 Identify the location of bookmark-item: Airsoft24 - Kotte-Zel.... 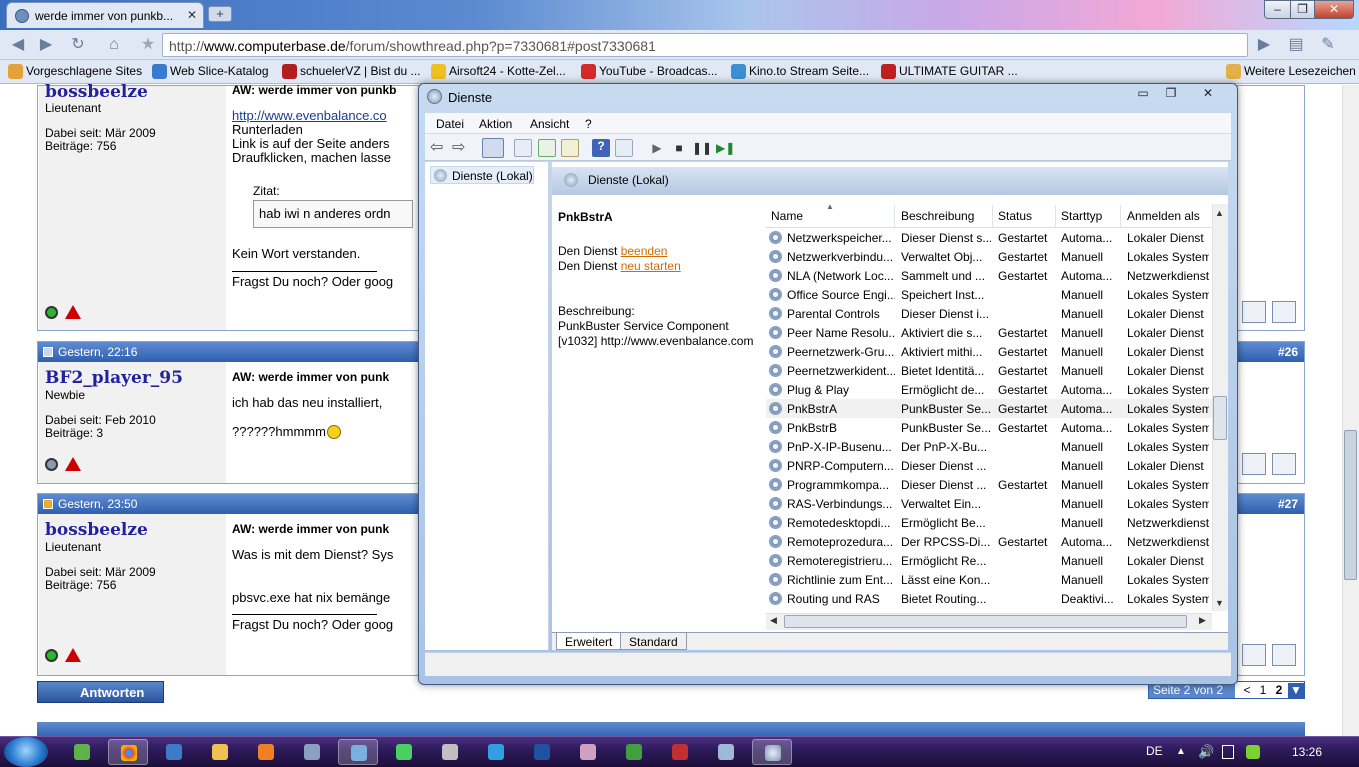
(497, 71).